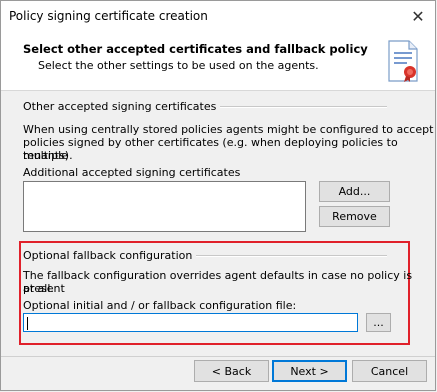  I want to click on accepted-group-label: Other accepted signing certificates, so click(122, 106).